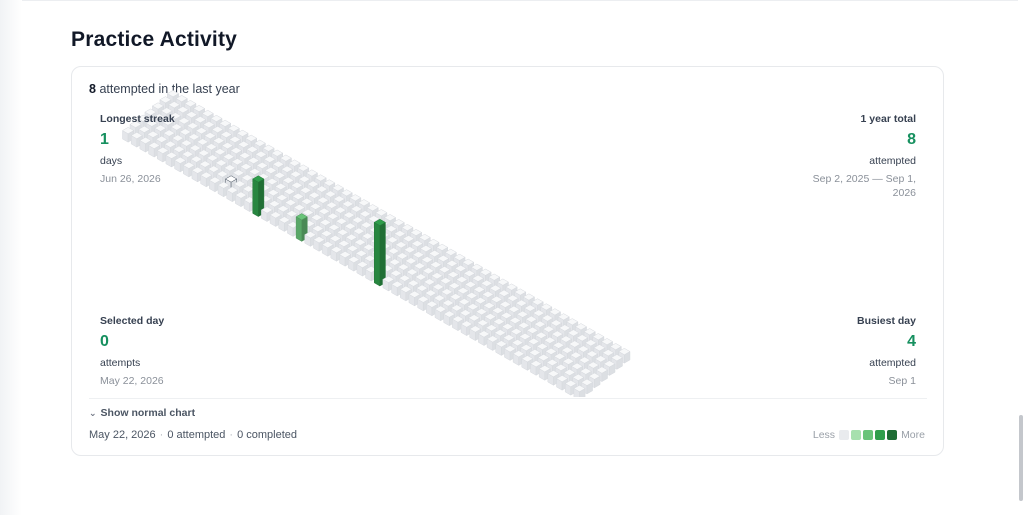 Image resolution: width=1024 pixels, height=515 pixels. Describe the element at coordinates (886, 321) in the screenshot. I see `stat-label: Busiest day` at that location.